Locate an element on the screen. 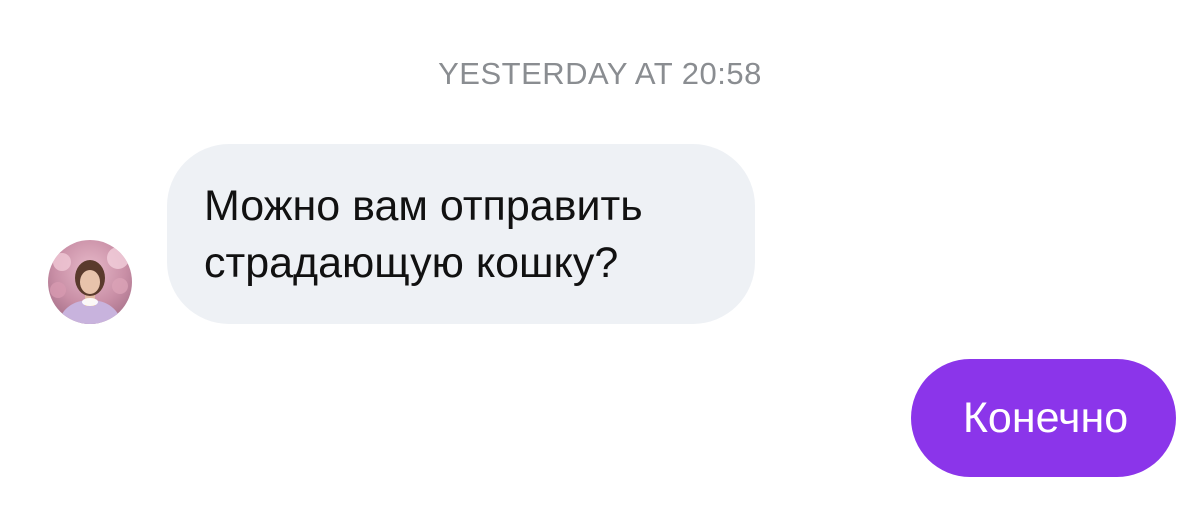 The image size is (1200, 510). avatar-photo is located at coordinates (90, 282).